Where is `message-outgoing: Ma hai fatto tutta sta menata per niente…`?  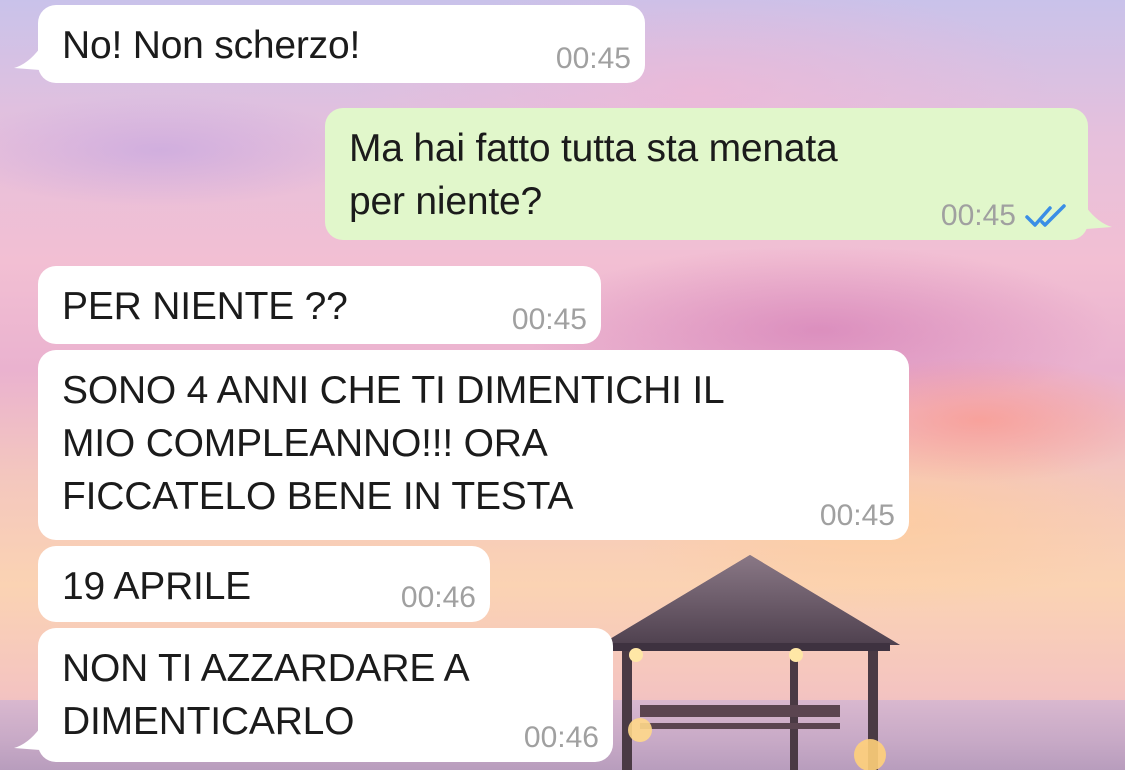
message-outgoing: Ma hai fatto tutta sta menata per niente… is located at coordinates (706, 174).